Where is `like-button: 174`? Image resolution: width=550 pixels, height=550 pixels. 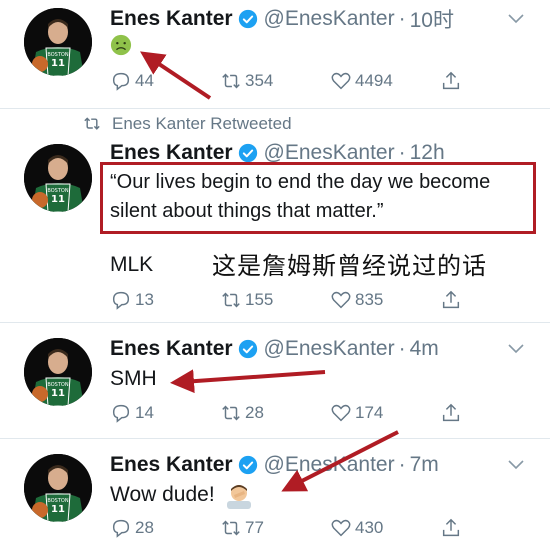
like-button: 174 is located at coordinates (356, 413).